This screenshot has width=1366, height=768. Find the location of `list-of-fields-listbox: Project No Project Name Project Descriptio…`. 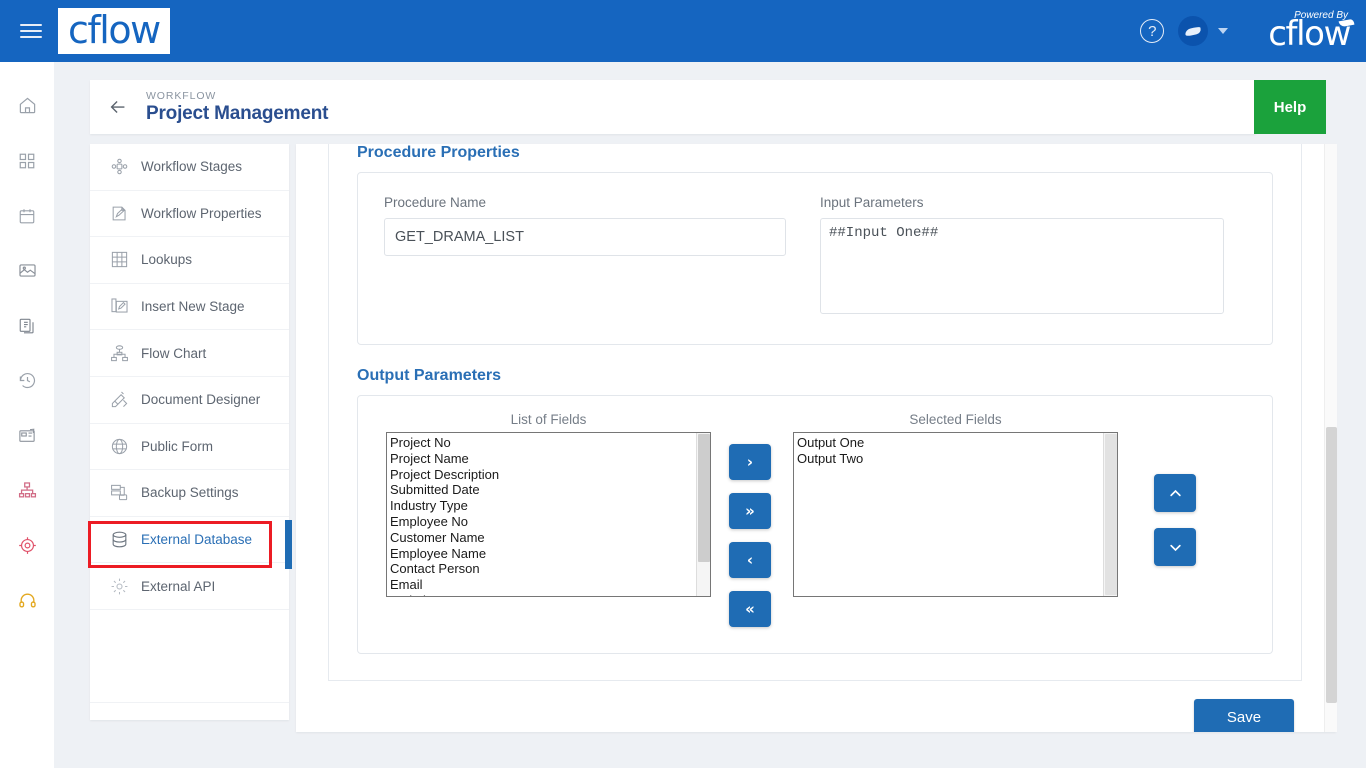

list-of-fields-listbox: Project No Project Name Project Descriptio… is located at coordinates (548, 514).